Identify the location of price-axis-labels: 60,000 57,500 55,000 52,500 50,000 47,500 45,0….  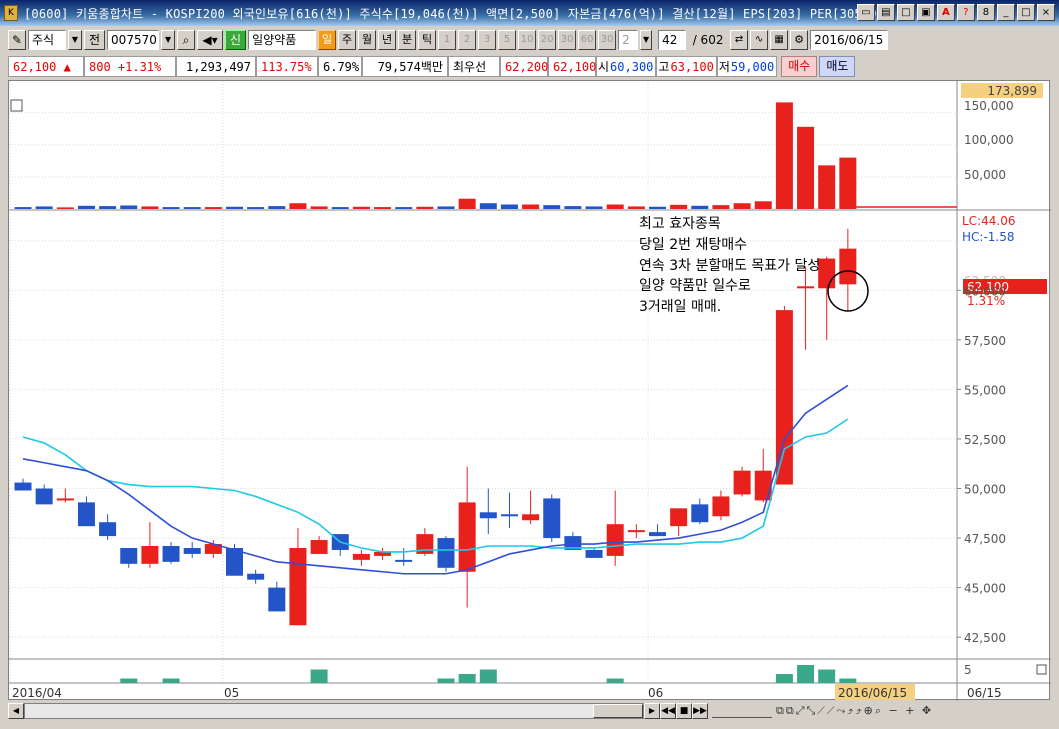
(985, 464).